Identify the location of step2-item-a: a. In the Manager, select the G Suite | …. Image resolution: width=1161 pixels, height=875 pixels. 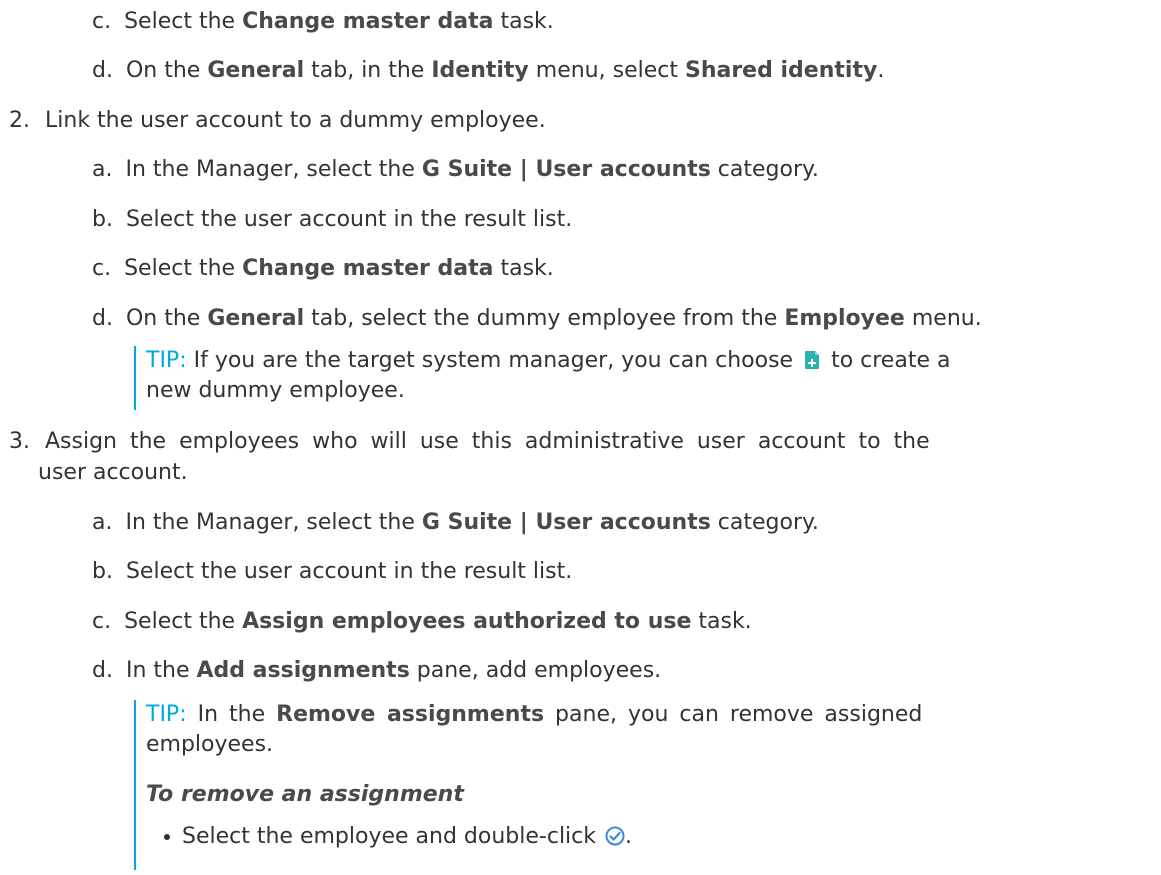
(455, 169).